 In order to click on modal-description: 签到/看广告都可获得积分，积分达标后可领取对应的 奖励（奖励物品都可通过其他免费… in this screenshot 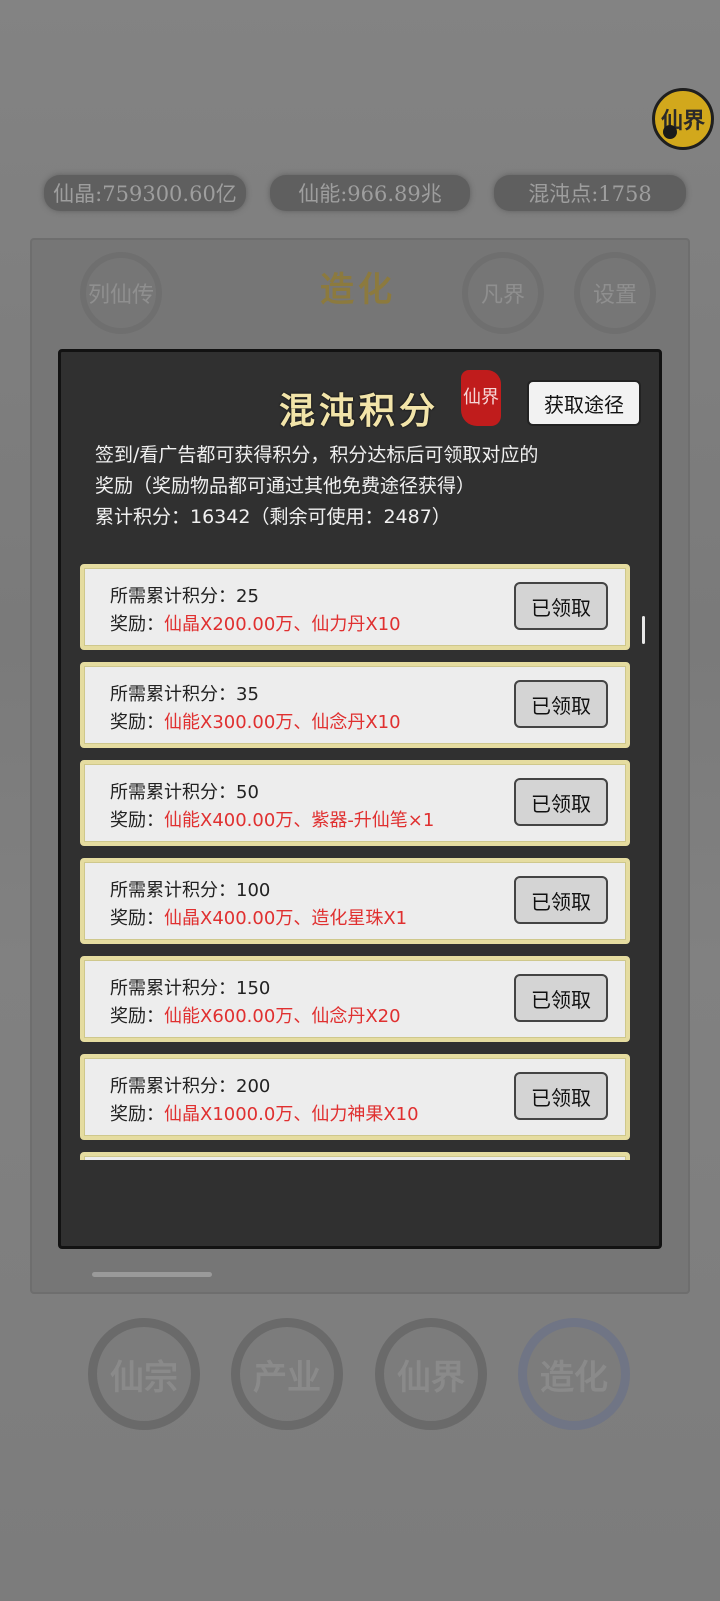, I will do `click(365, 486)`.